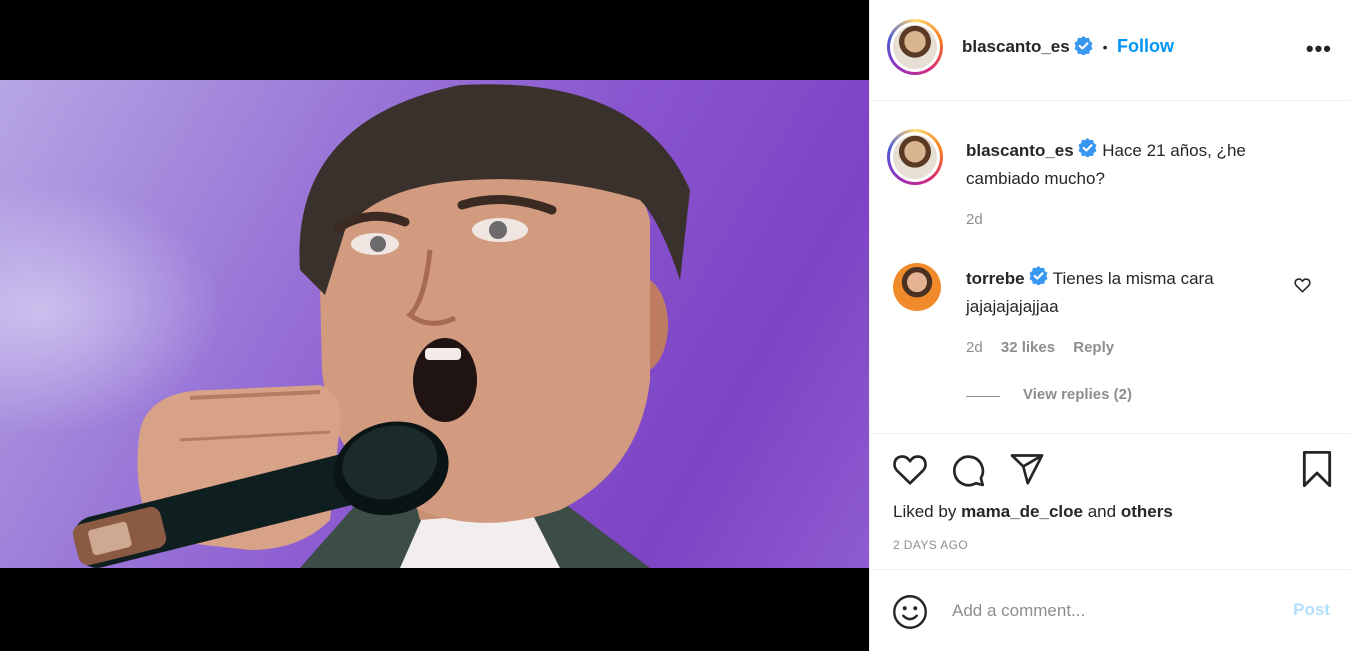  What do you see at coordinates (974, 347) in the screenshot?
I see `comment-time: 2d` at bounding box center [974, 347].